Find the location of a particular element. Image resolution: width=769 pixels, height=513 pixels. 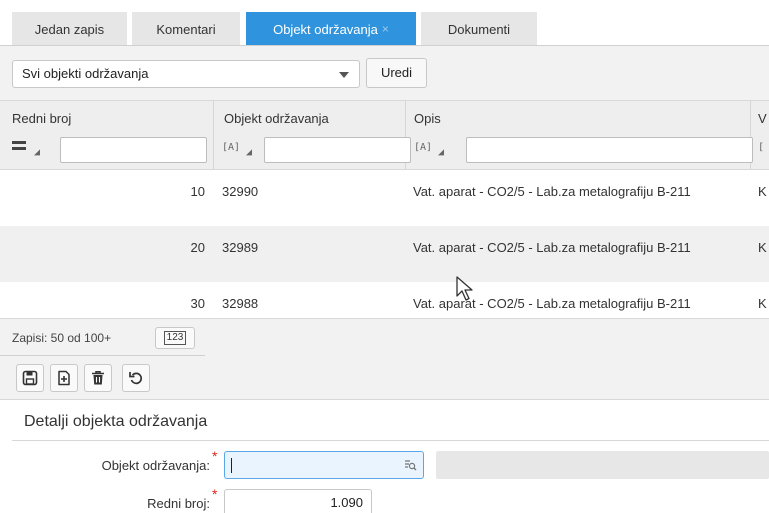

divider is located at coordinates (102, 355).